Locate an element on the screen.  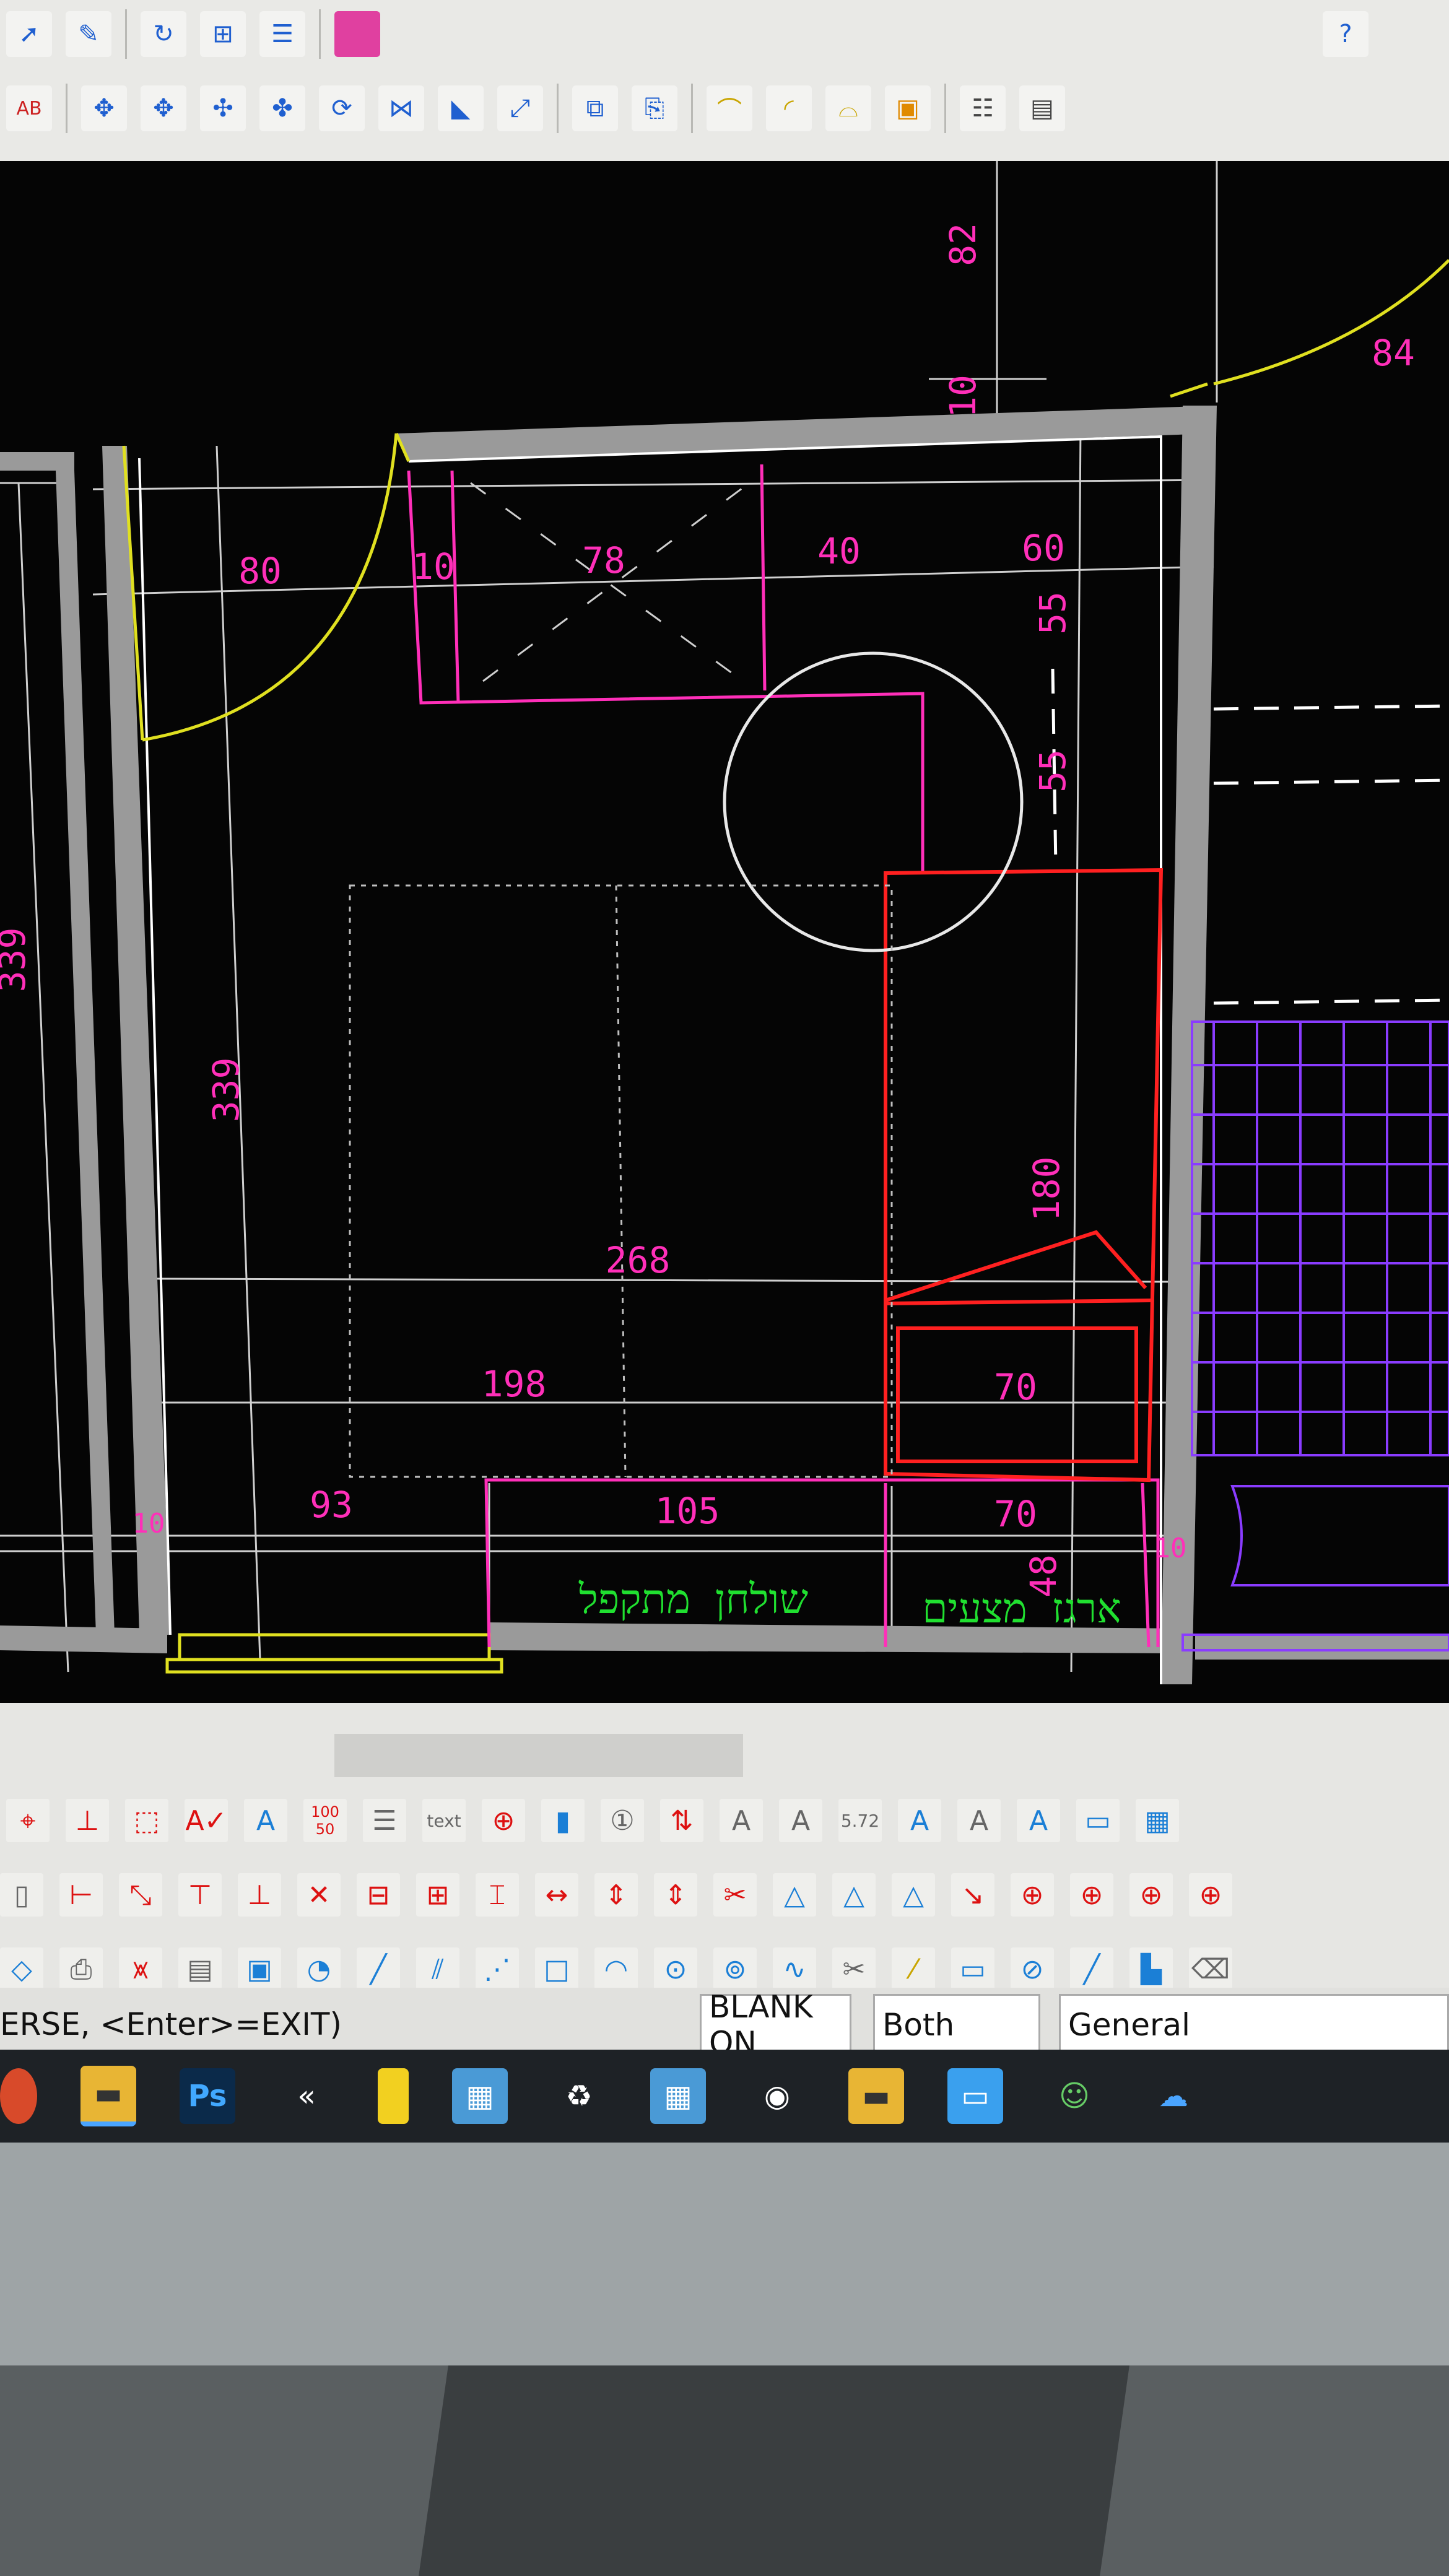
number-icon: ① is located at coordinates (622, 1820).